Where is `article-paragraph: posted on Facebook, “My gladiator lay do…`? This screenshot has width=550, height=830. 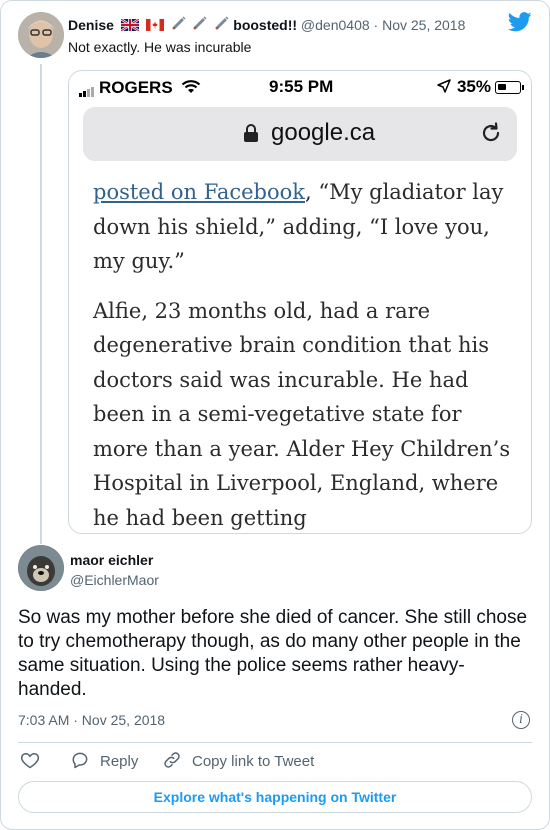 article-paragraph: posted on Facebook, “My gladiator lay do… is located at coordinates (303, 227).